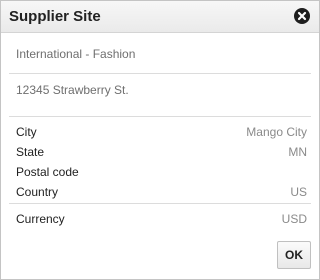 The image size is (320, 280). Describe the element at coordinates (276, 132) in the screenshot. I see `city-value: Mango City` at that location.